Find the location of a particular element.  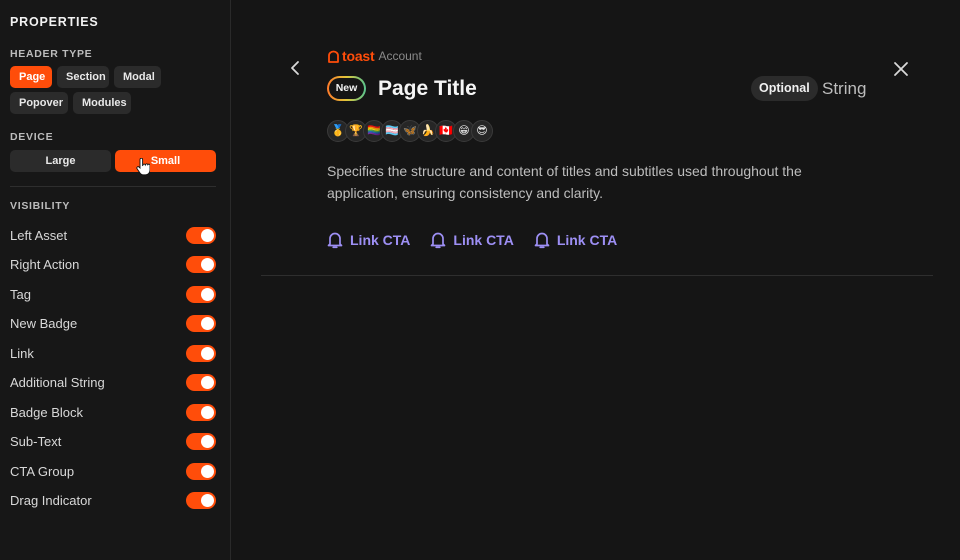

visibility-item-label: Left Asset is located at coordinates (39, 235).